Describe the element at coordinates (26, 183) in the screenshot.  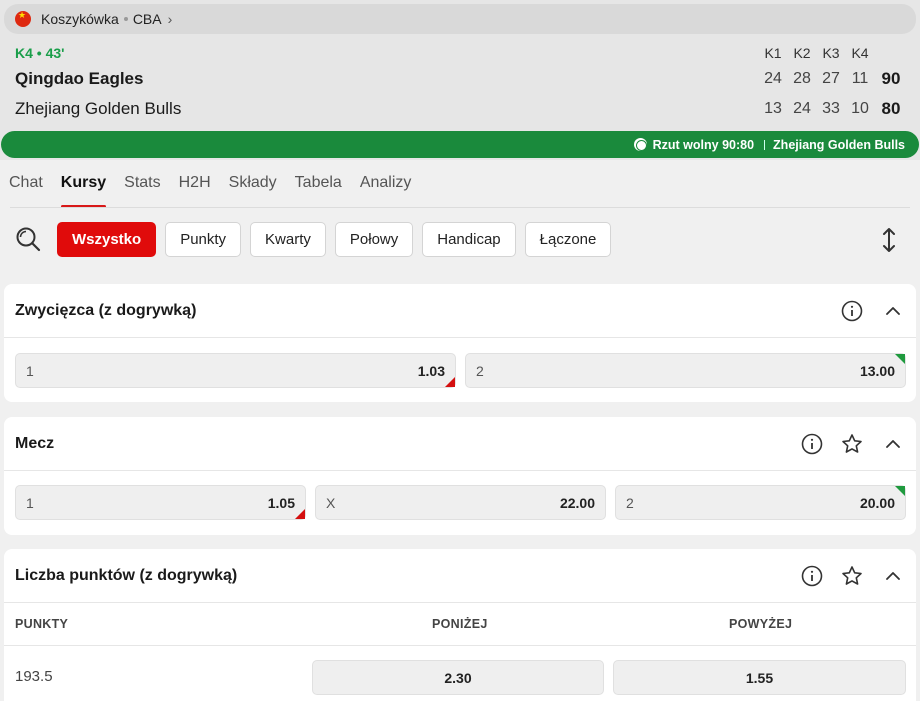
I see `tab-chat: Chat` at that location.